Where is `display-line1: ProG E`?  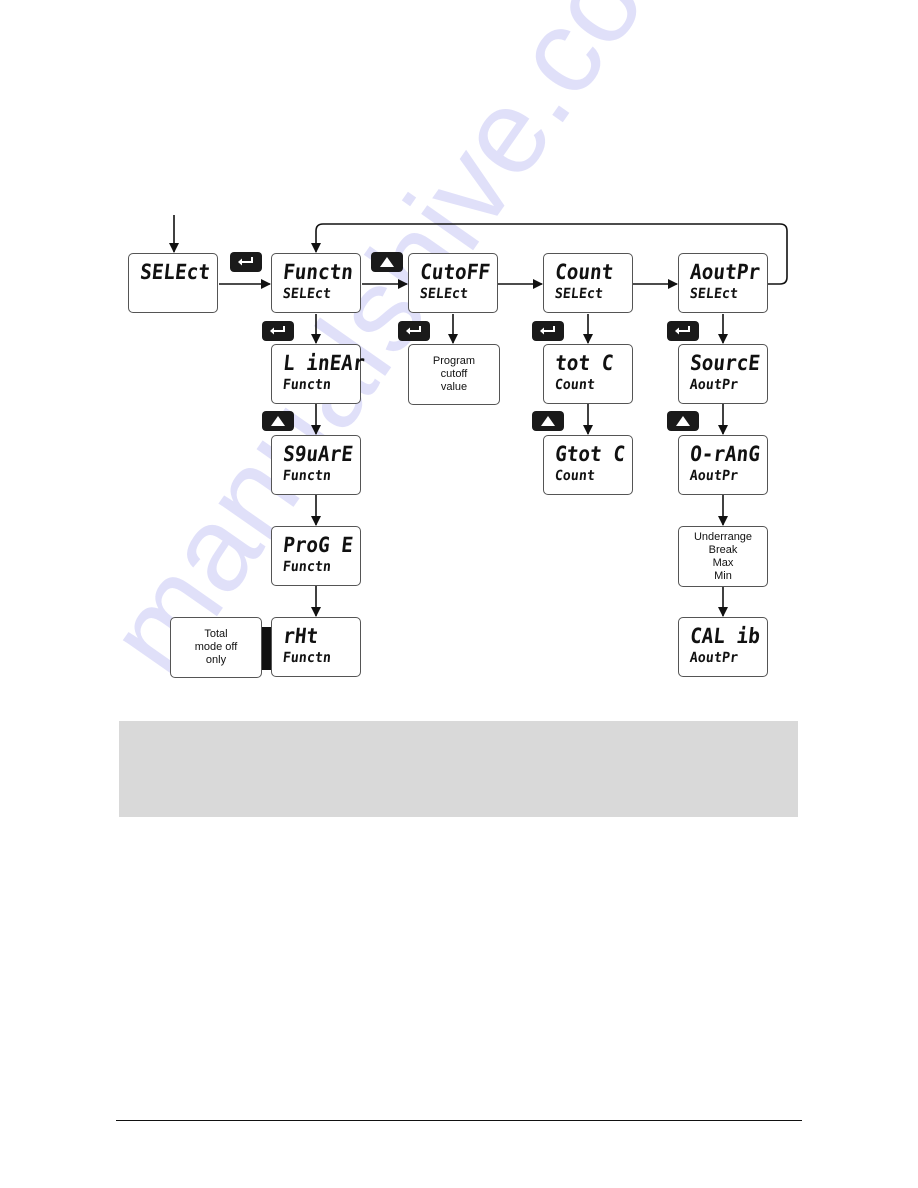
display-line1: ProG E is located at coordinates (318, 545).